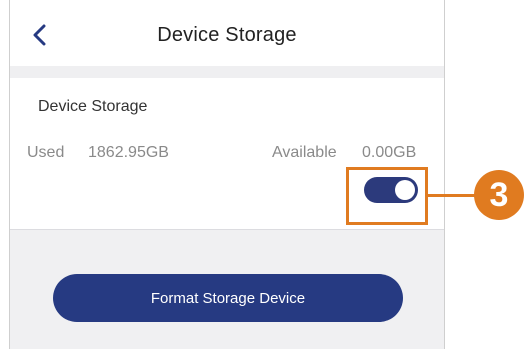 The width and height of the screenshot is (525, 349). I want to click on section-title: Device Storage, so click(93, 106).